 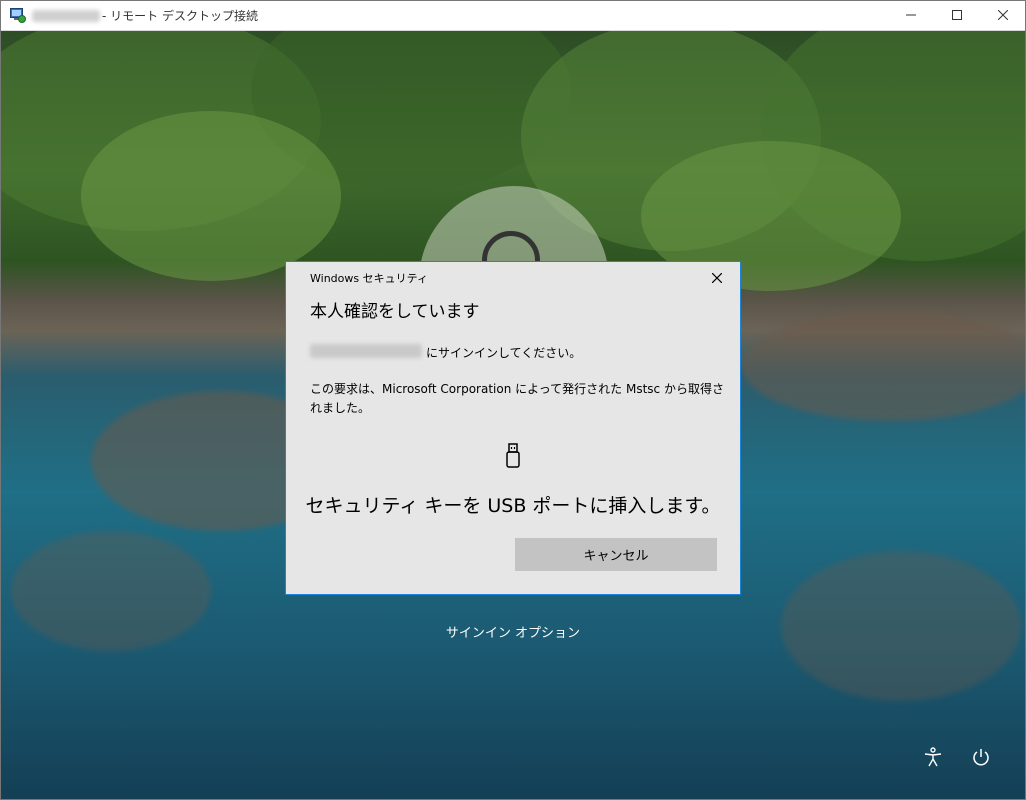 What do you see at coordinates (513, 631) in the screenshot?
I see `signin-options-link: サインイン オプション` at bounding box center [513, 631].